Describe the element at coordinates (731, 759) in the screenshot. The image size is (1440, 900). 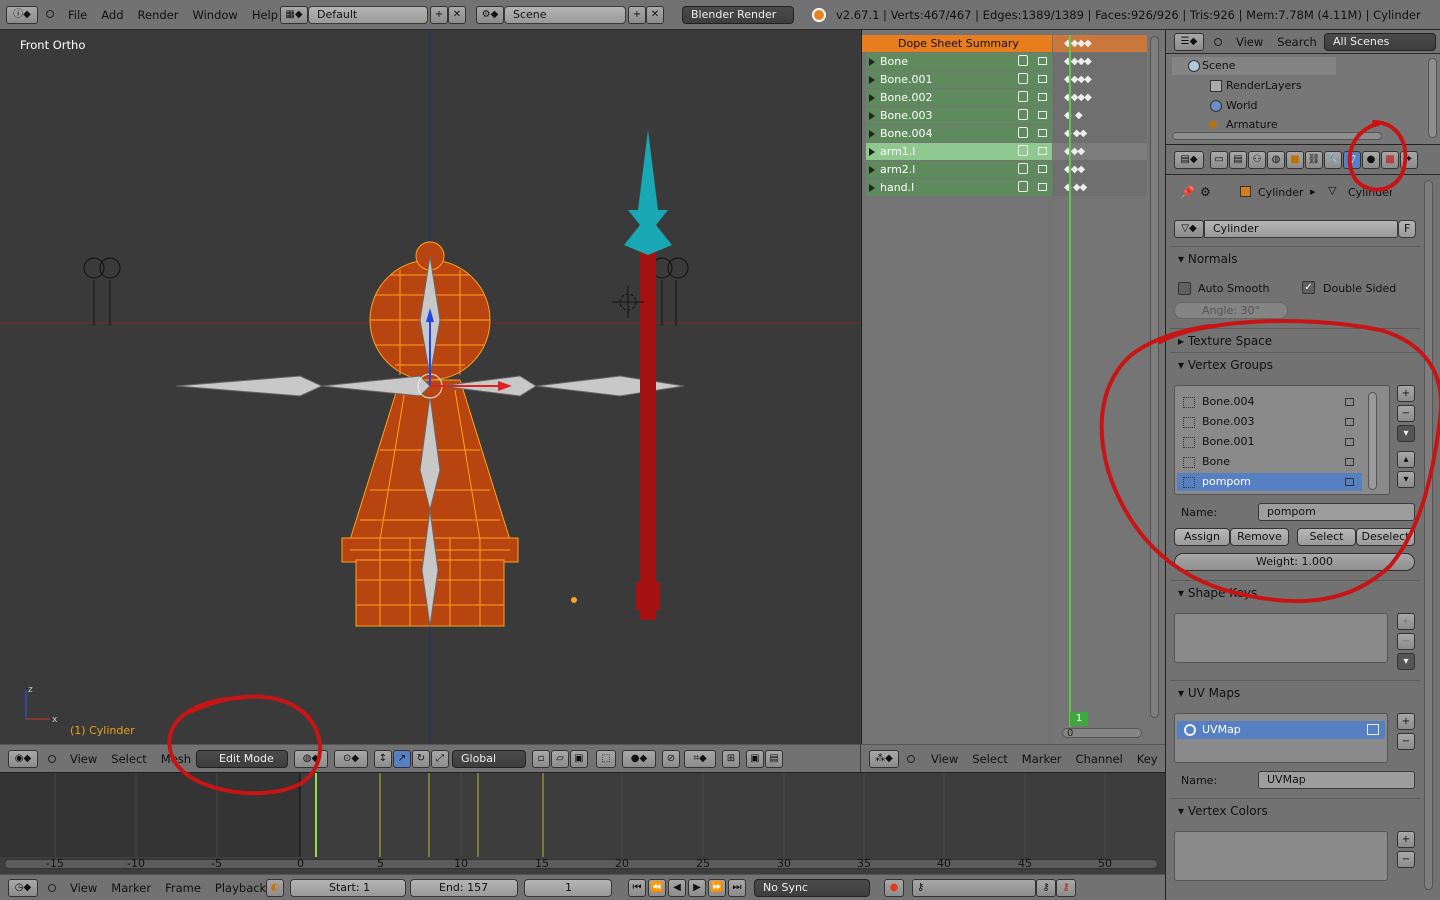
I see `layer-icon: ⊞` at that location.